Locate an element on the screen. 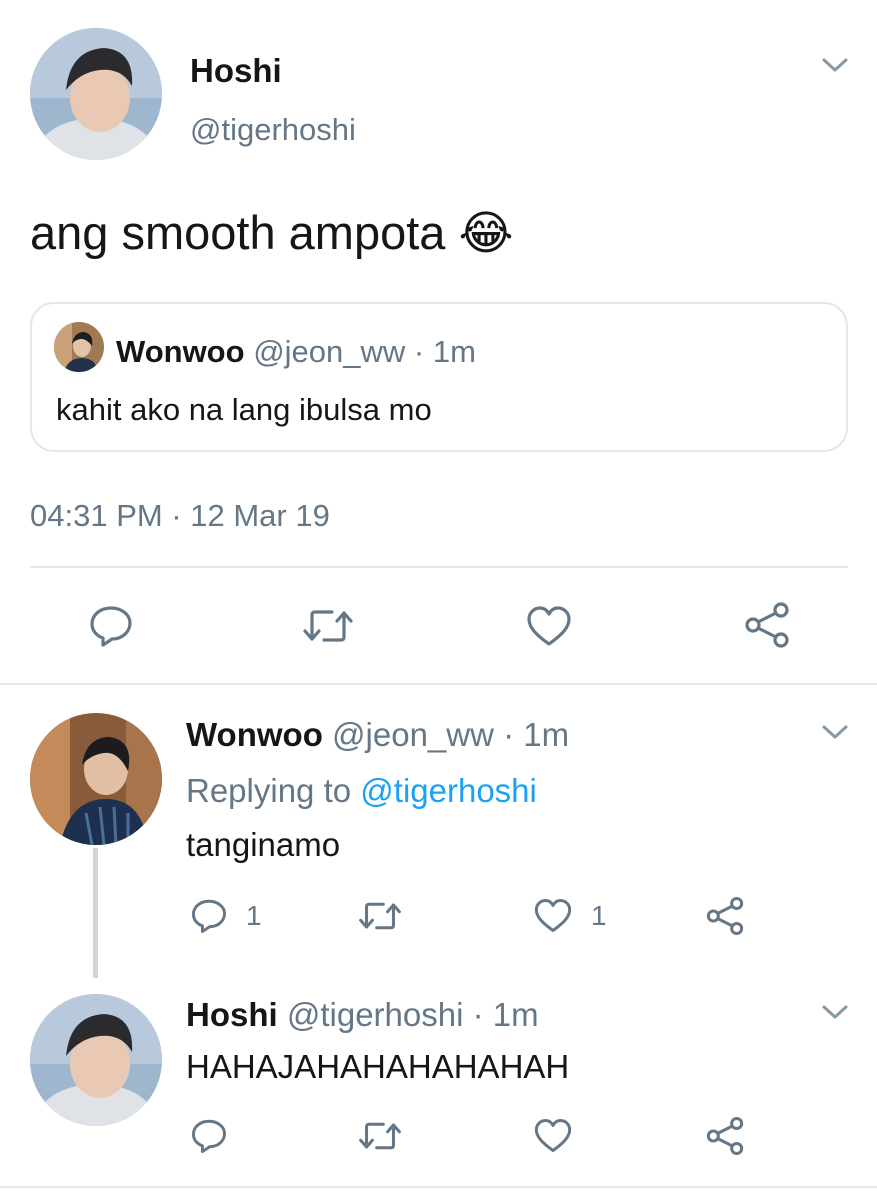 The width and height of the screenshot is (877, 1200). reply-text: tanginamo is located at coordinates (263, 844).